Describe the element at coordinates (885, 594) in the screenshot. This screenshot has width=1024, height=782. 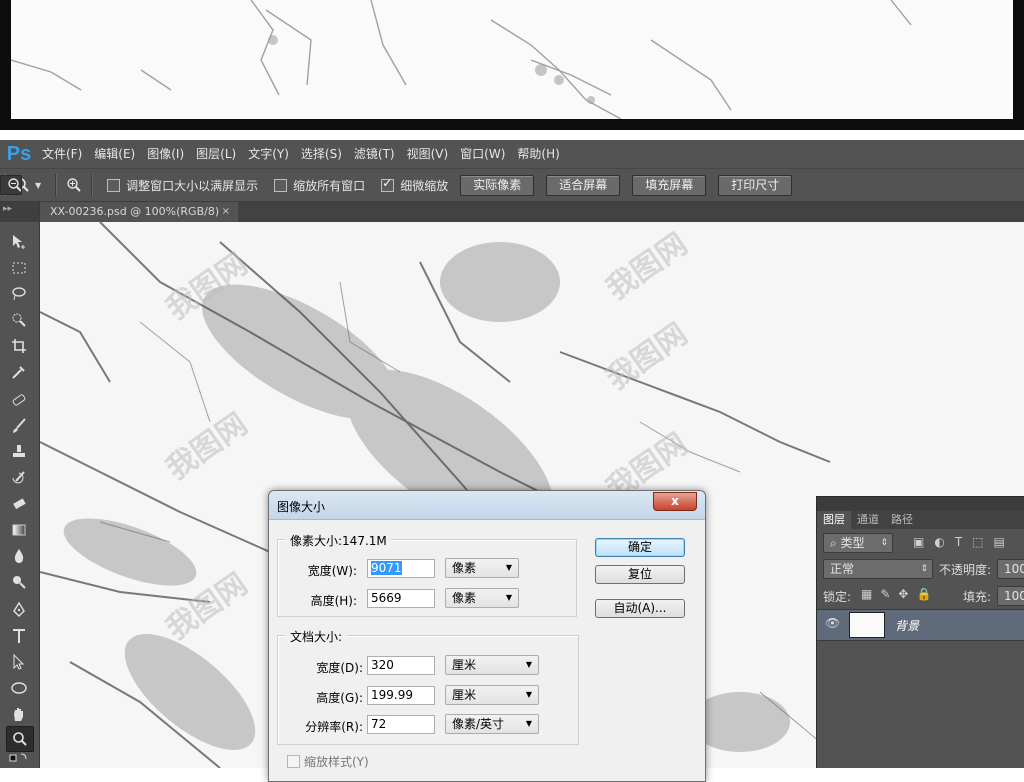
I see `lock-pixels-icon: ✎` at that location.